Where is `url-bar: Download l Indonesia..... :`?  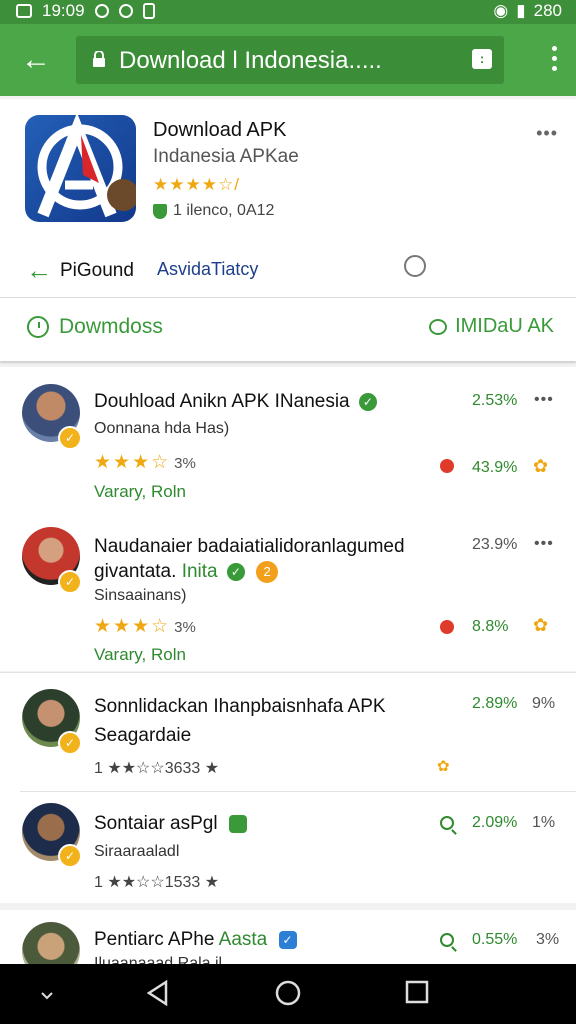 url-bar: Download l Indonesia..... : is located at coordinates (290, 60).